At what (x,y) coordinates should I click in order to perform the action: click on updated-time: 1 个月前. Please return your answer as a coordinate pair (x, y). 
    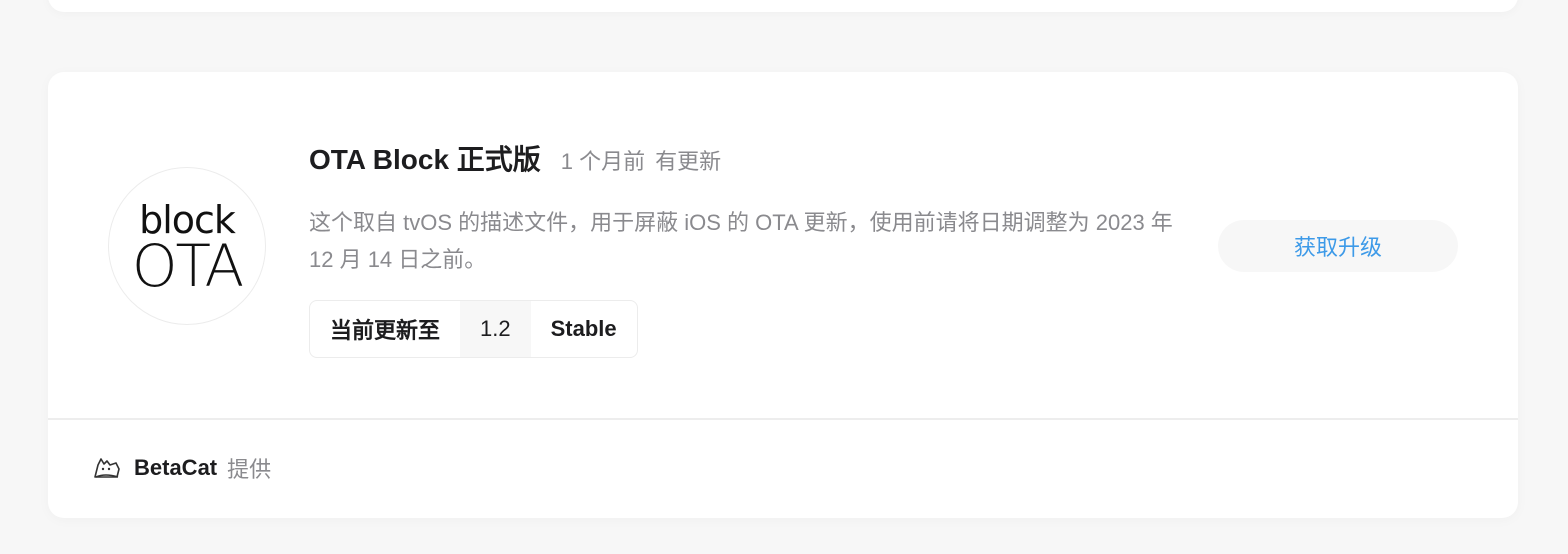
    Looking at the image, I should click on (603, 161).